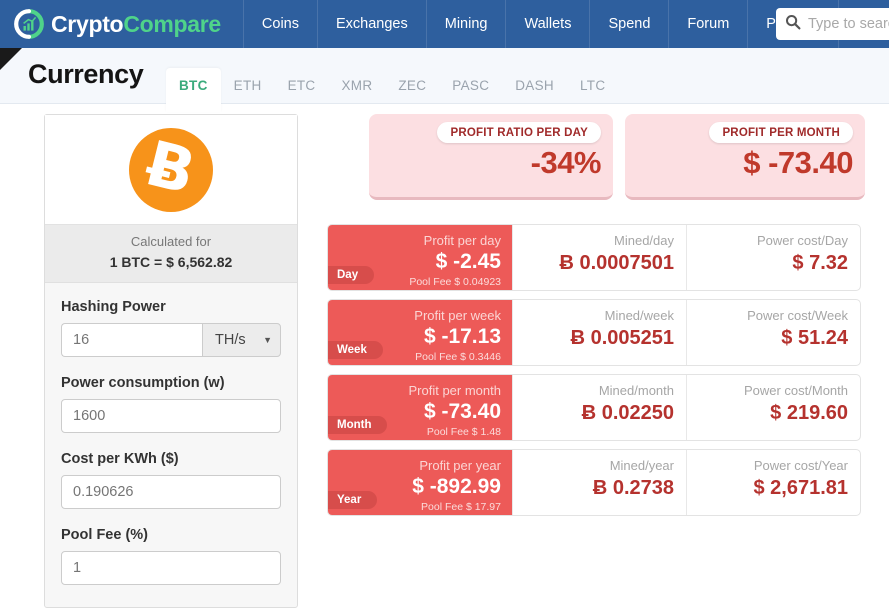 The width and height of the screenshot is (889, 609). I want to click on power-consumption-input, so click(171, 415).